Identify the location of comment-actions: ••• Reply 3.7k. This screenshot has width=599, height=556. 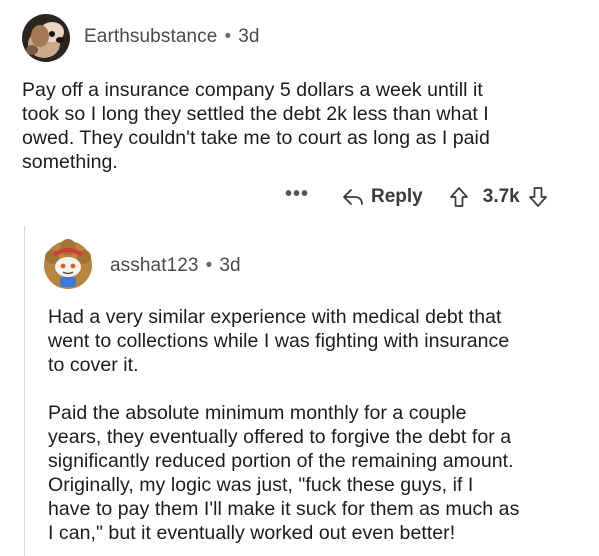
(430, 197).